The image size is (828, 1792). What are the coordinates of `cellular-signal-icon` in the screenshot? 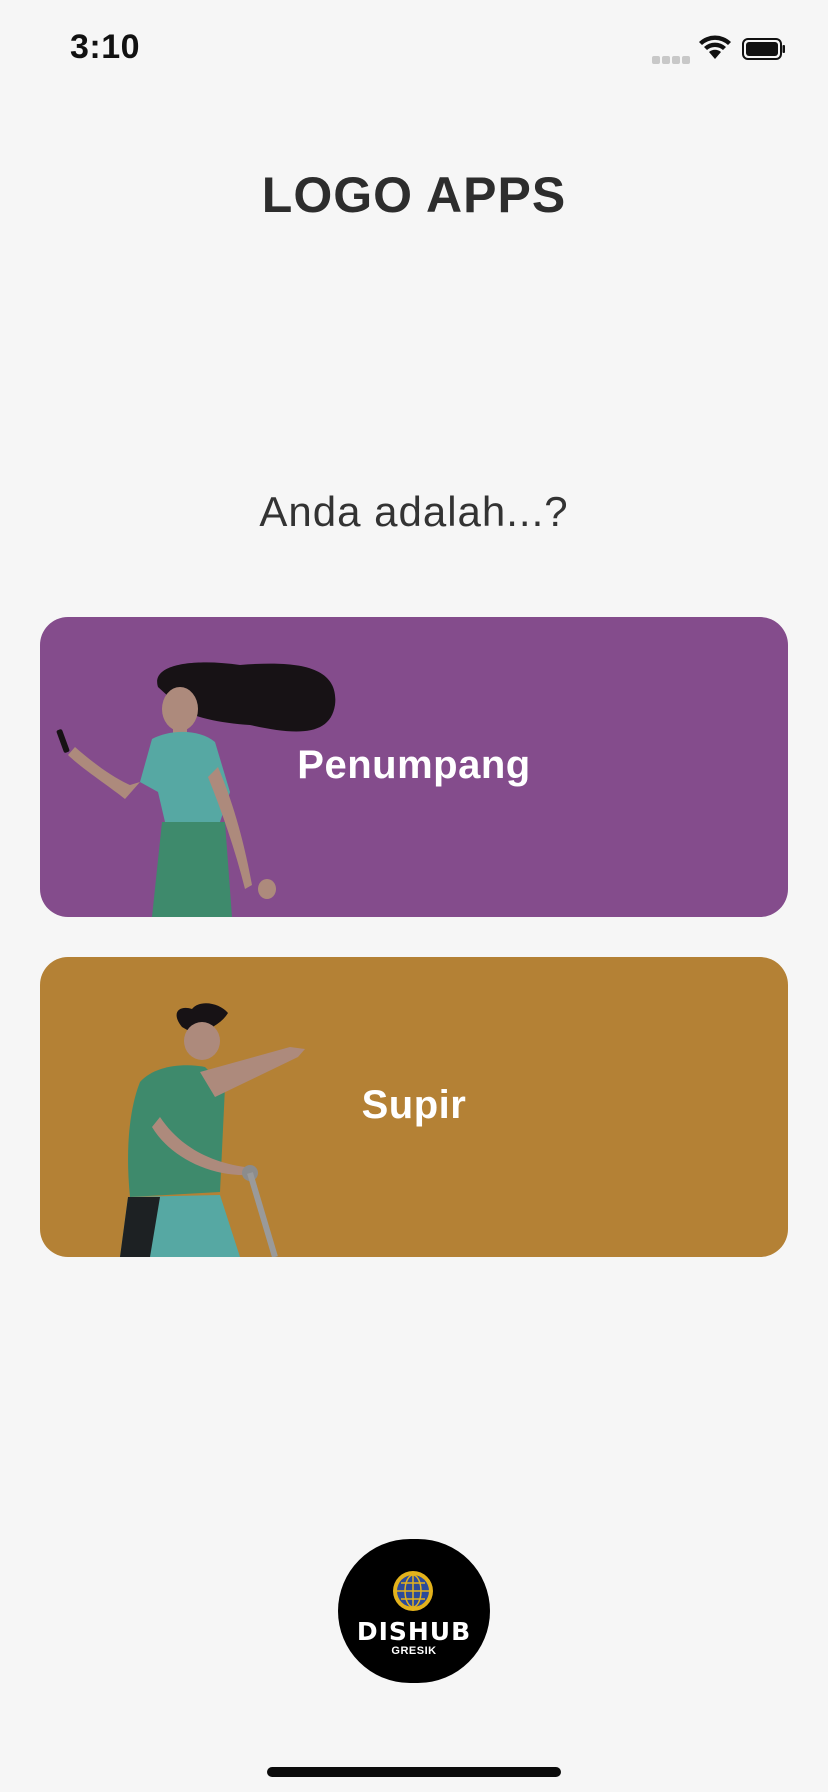 It's located at (672, 60).